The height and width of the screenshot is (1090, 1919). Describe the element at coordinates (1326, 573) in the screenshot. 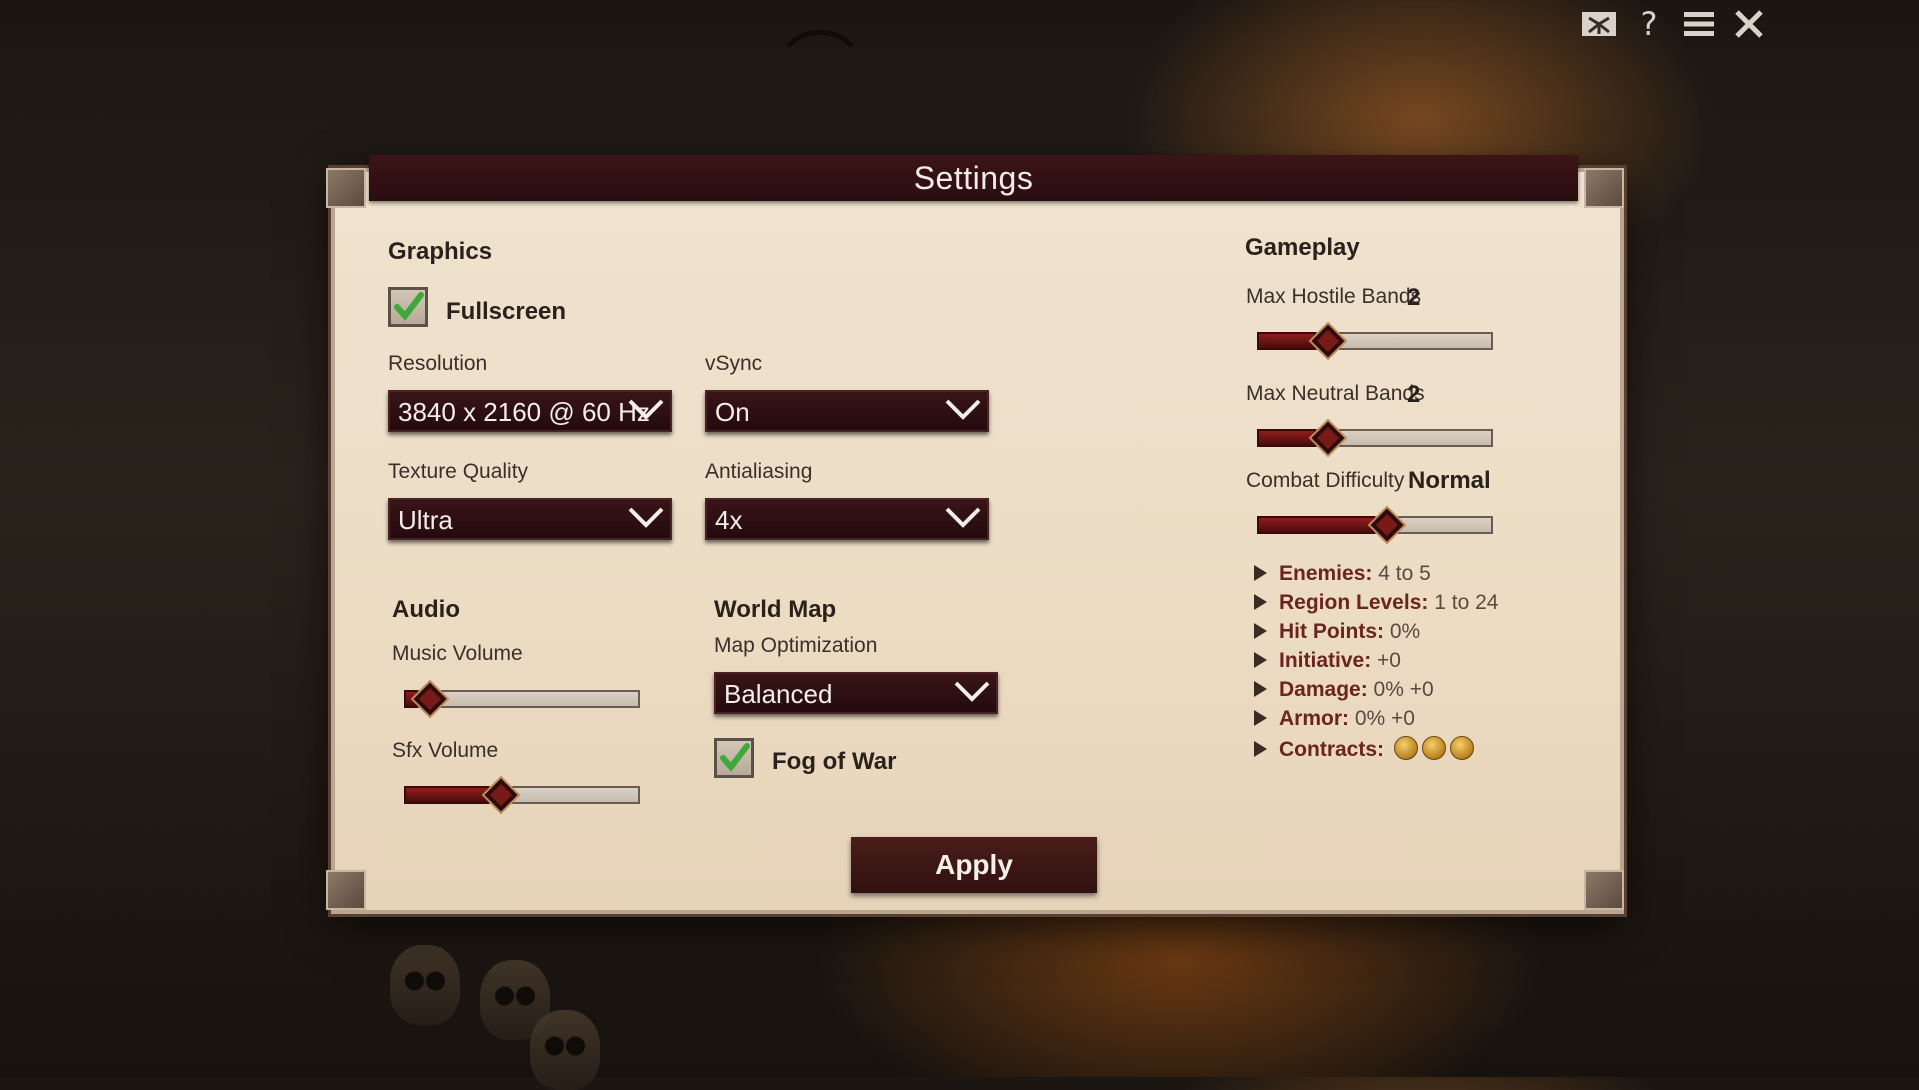

I see `detail-key: Enemies:` at that location.